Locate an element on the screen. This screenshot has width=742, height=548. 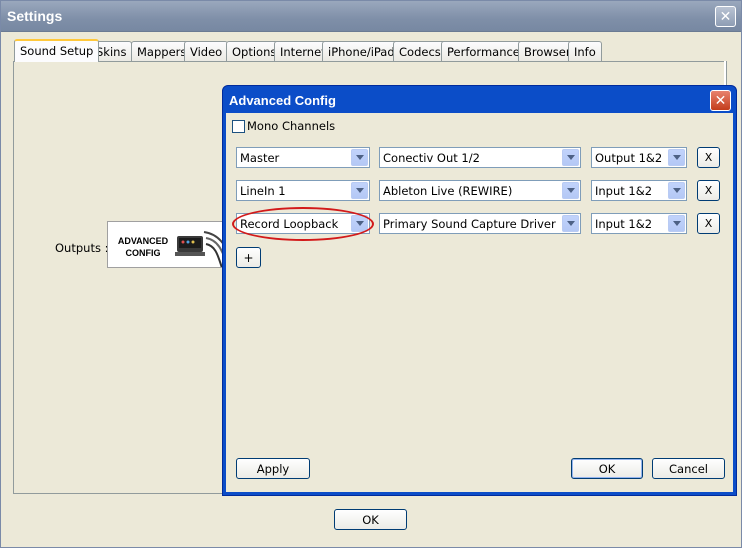
mono-channels-checkbox is located at coordinates (238, 126).